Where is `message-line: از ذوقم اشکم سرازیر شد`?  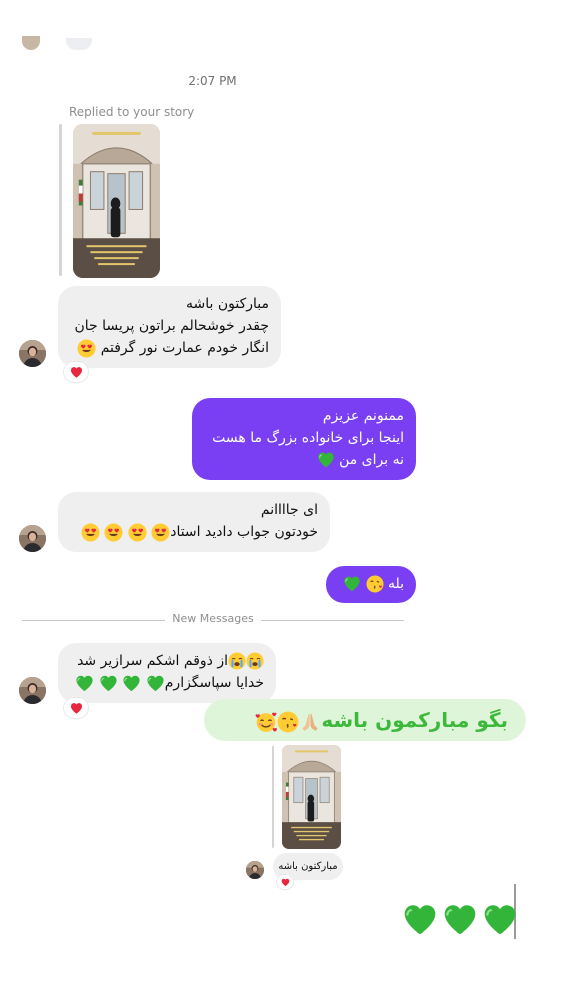 message-line: از ذوقم اشکم سرازیر شد is located at coordinates (152, 661).